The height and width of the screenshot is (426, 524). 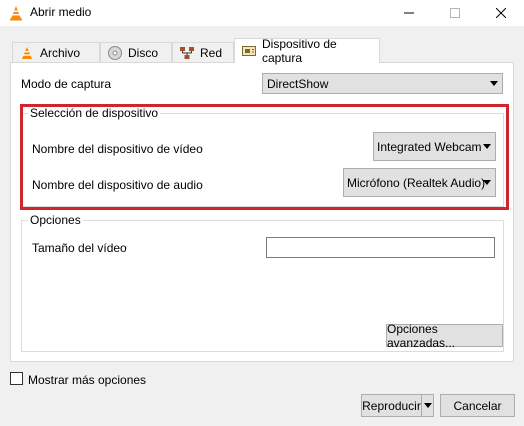 What do you see at coordinates (117, 185) in the screenshot?
I see `audio-device-label: Nombre del dispositivo de audio` at bounding box center [117, 185].